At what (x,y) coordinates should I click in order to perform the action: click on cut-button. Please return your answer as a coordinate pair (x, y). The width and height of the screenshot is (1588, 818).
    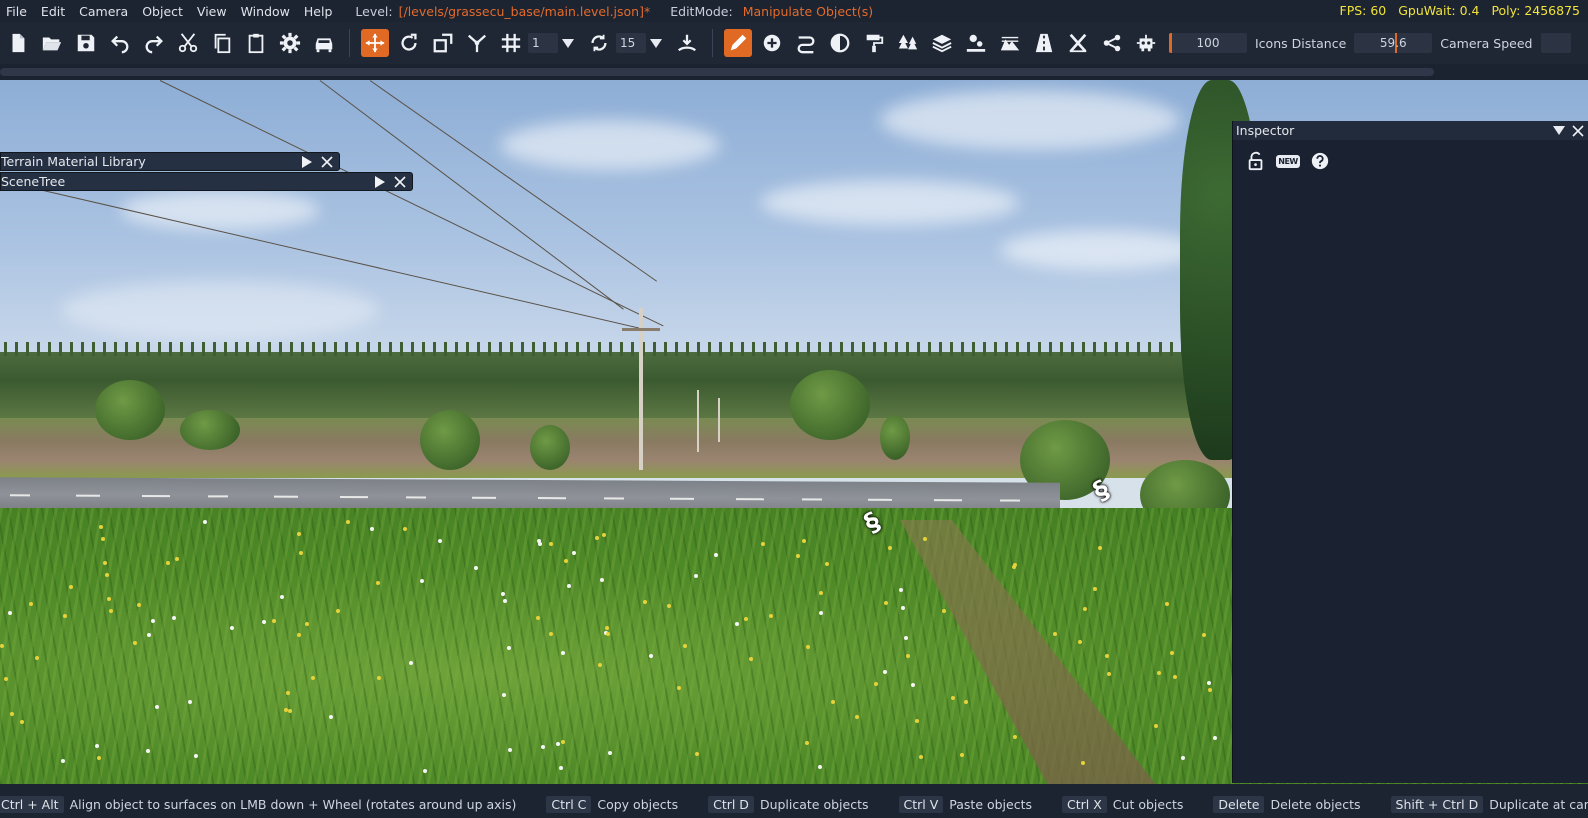
    Looking at the image, I should click on (188, 43).